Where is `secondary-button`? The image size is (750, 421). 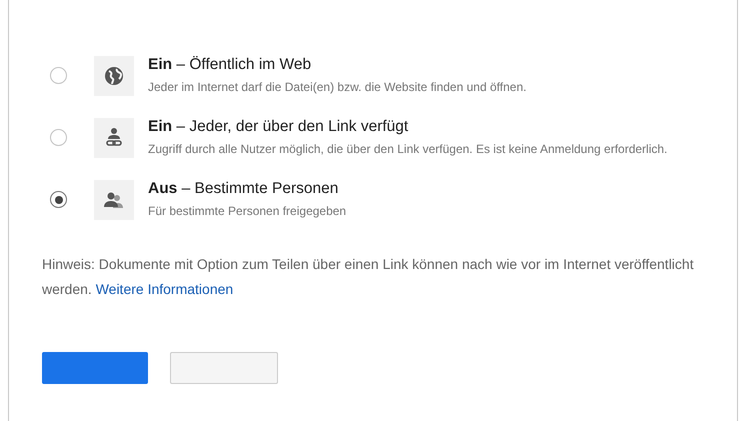 secondary-button is located at coordinates (224, 368).